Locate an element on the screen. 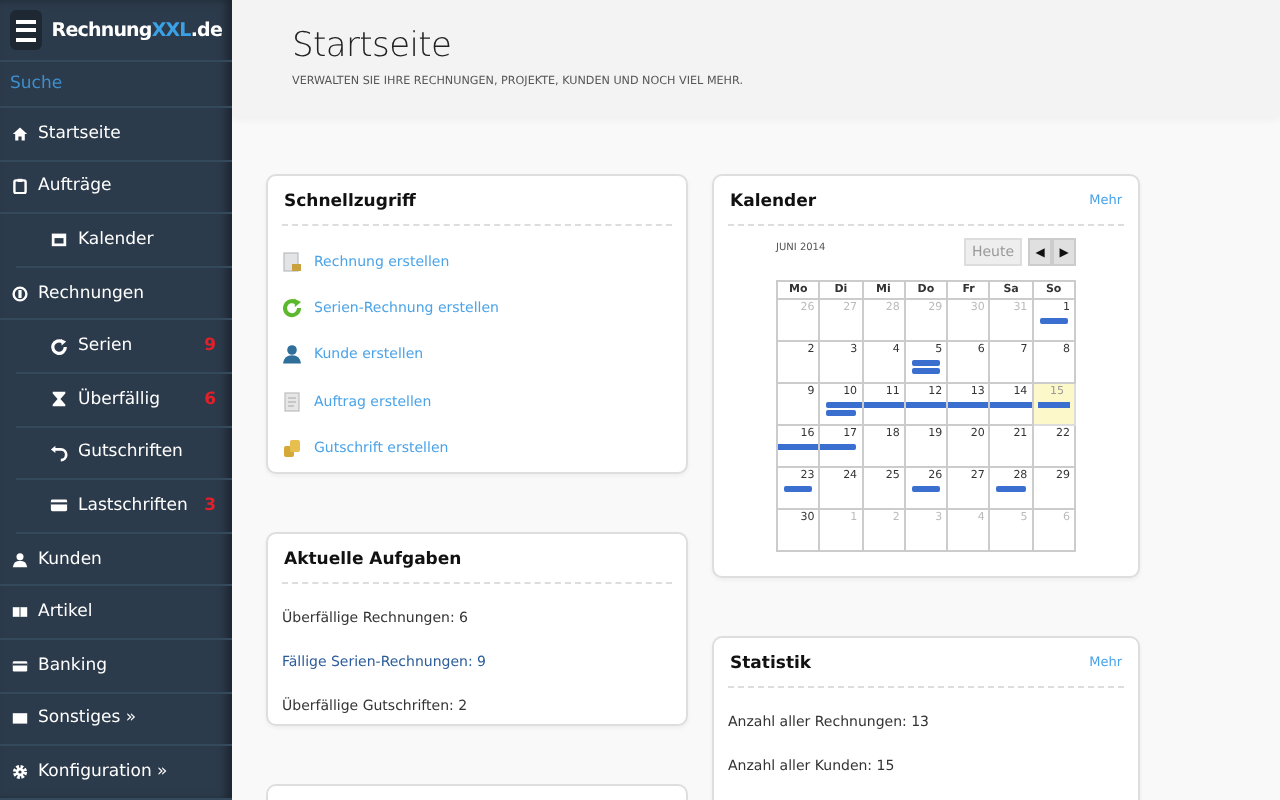 Image resolution: width=1280 pixels, height=800 pixels. card-title: Schnellzugriff is located at coordinates (350, 202).